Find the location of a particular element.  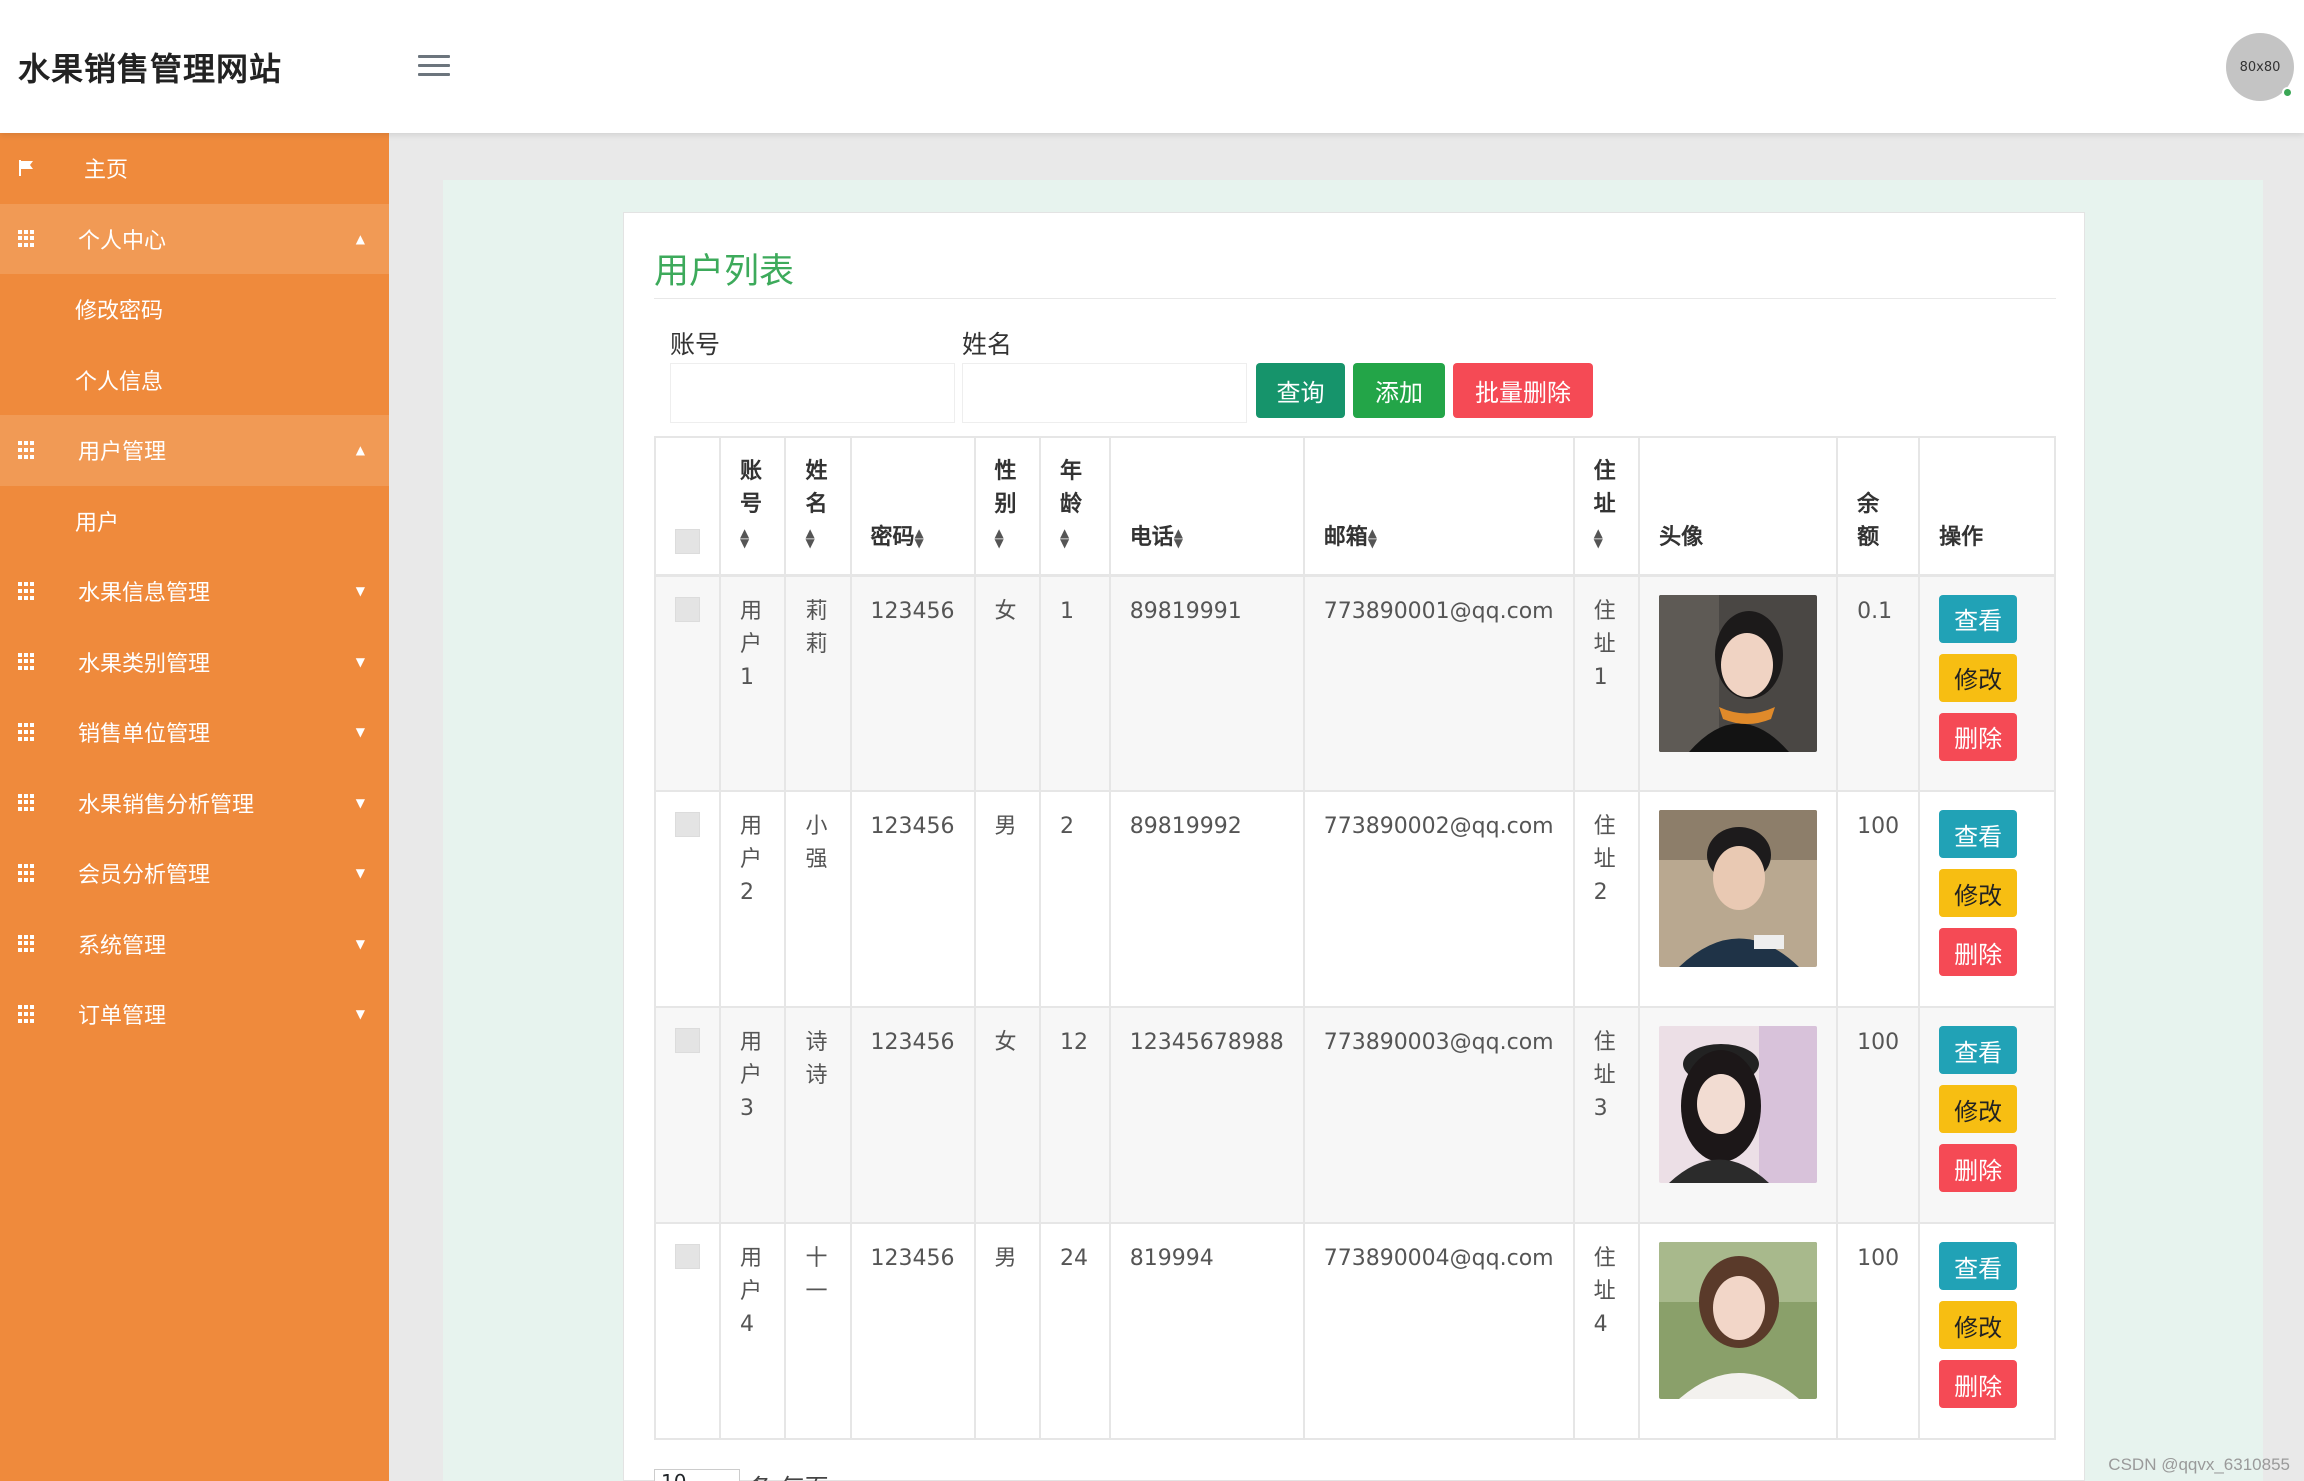

site-title: 水果销售管理网站 is located at coordinates (150, 69).